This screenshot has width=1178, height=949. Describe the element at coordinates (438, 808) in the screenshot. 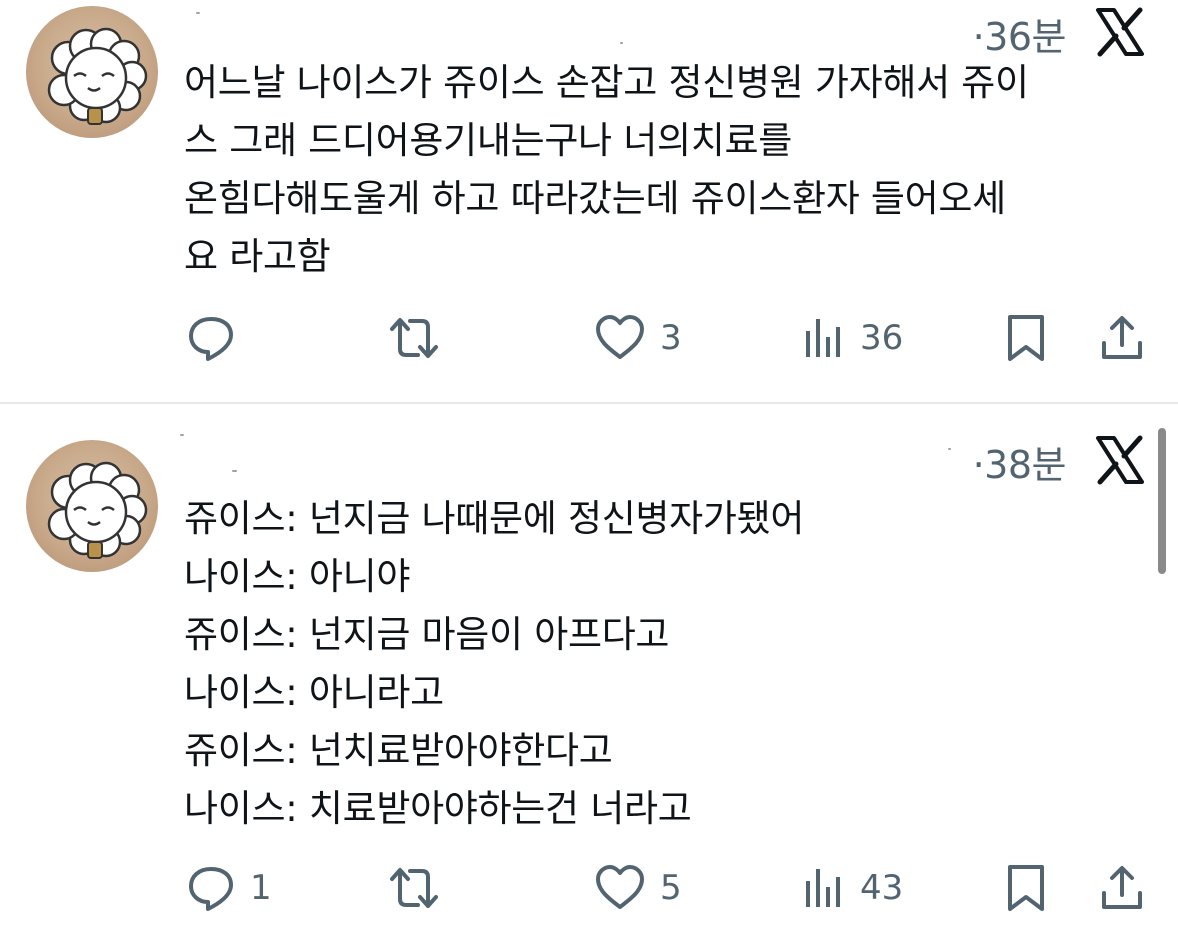

I see `tweet-line: 나이스: 치료받아야하는건 너라고` at that location.